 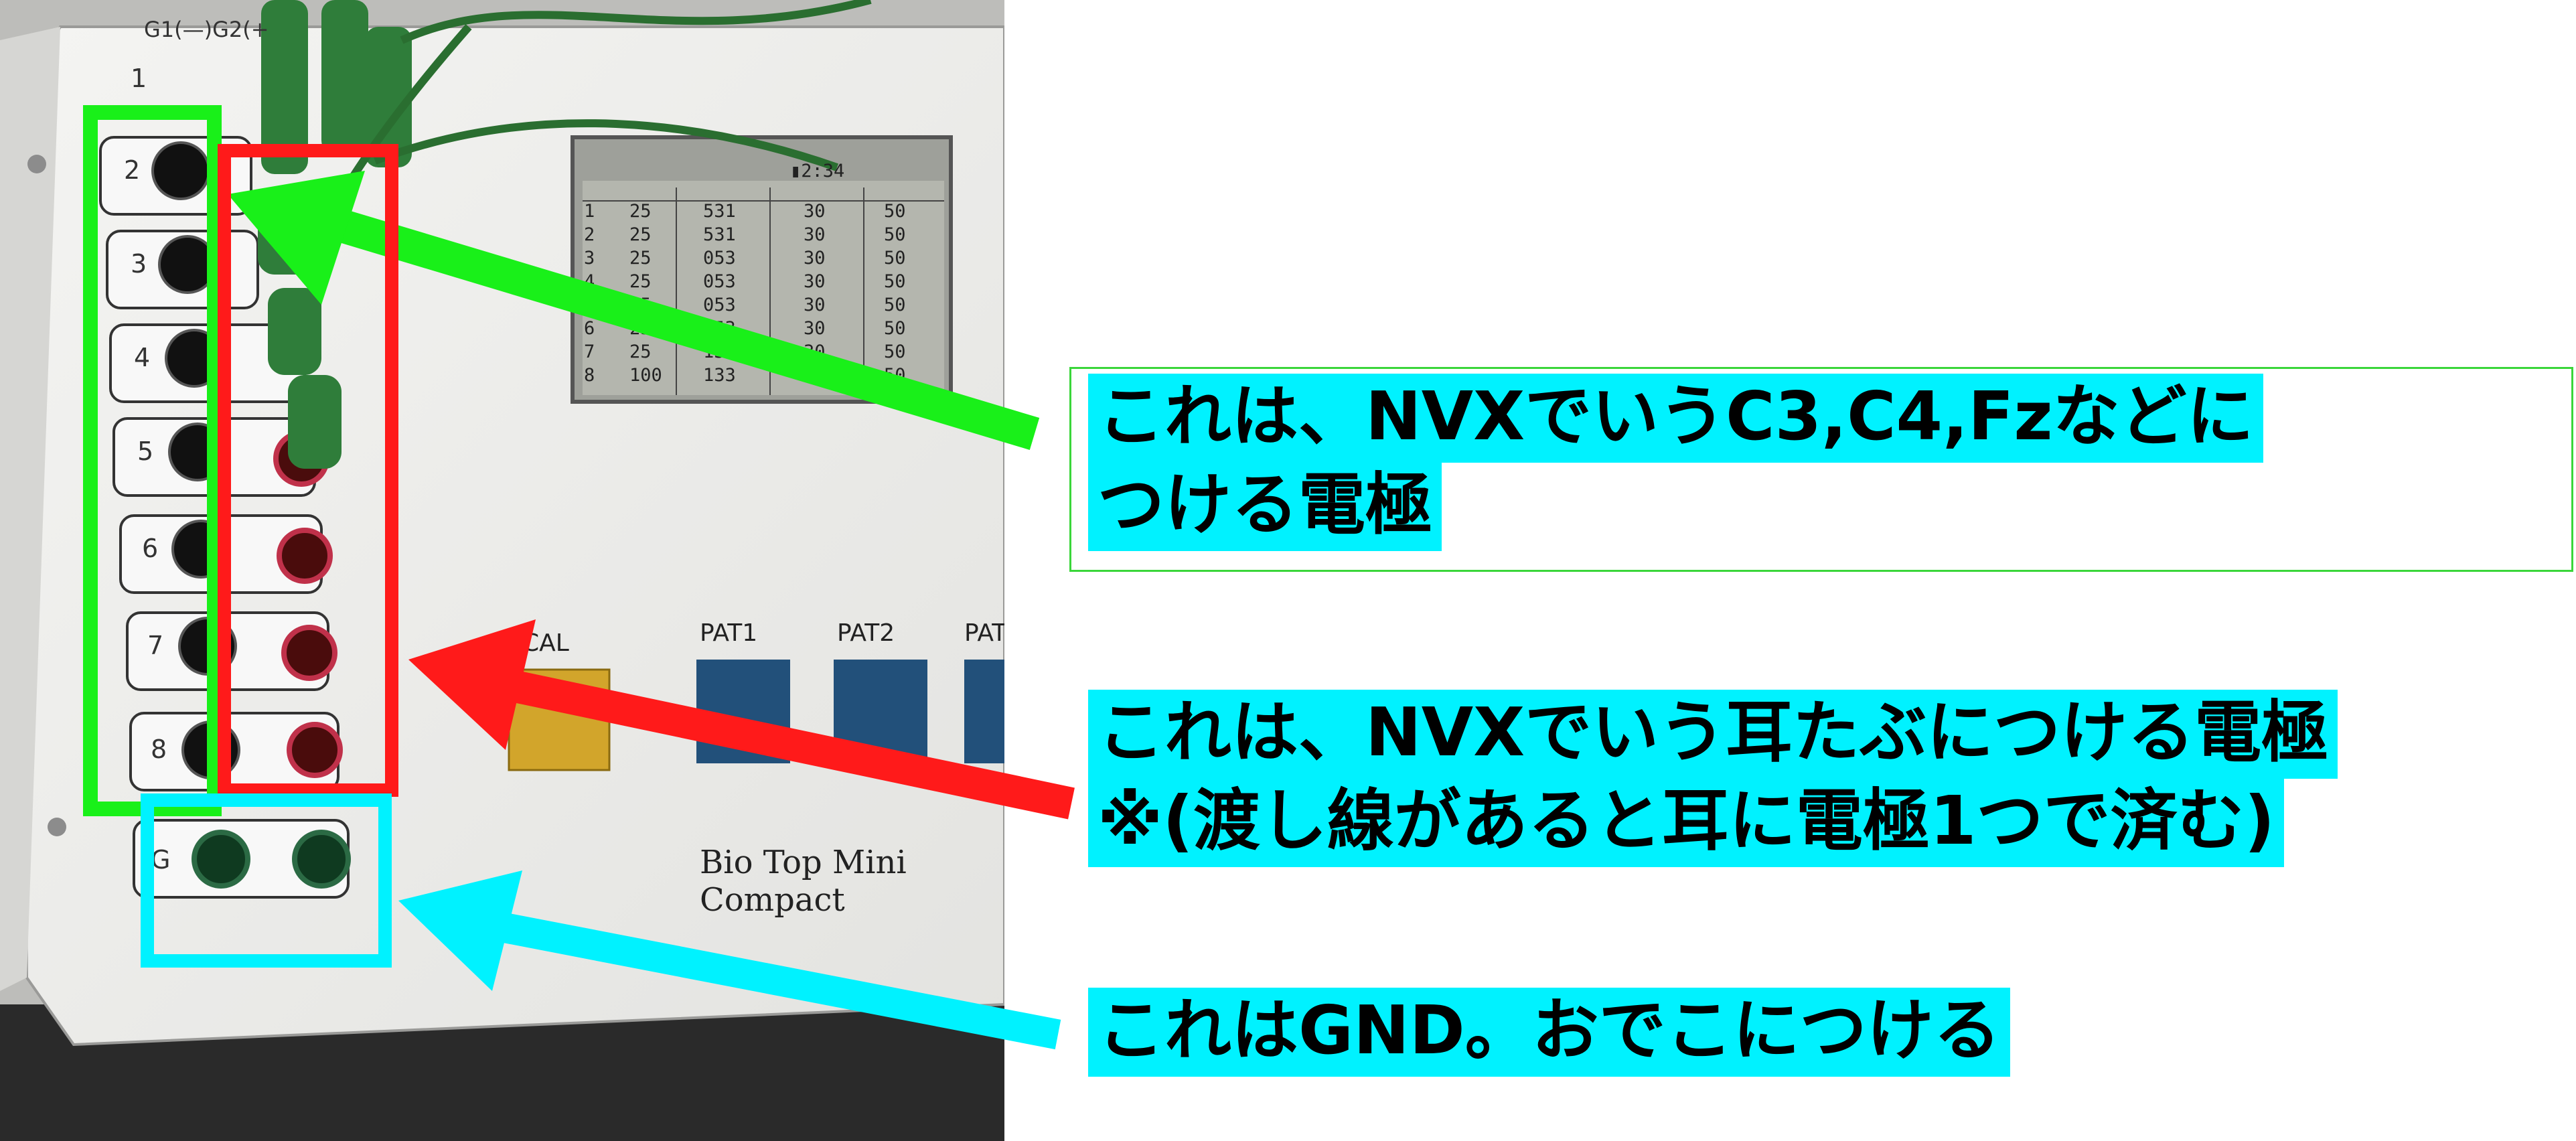 I want to click on ground-label: G, so click(x=161, y=859).